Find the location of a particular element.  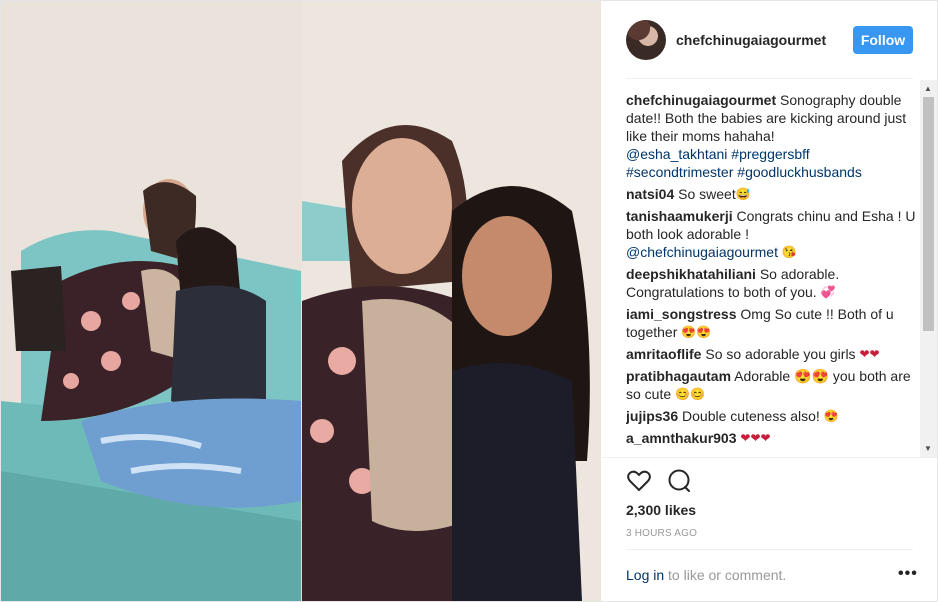

post-header: chefchinugaiagourmet Follow is located at coordinates (769, 40).